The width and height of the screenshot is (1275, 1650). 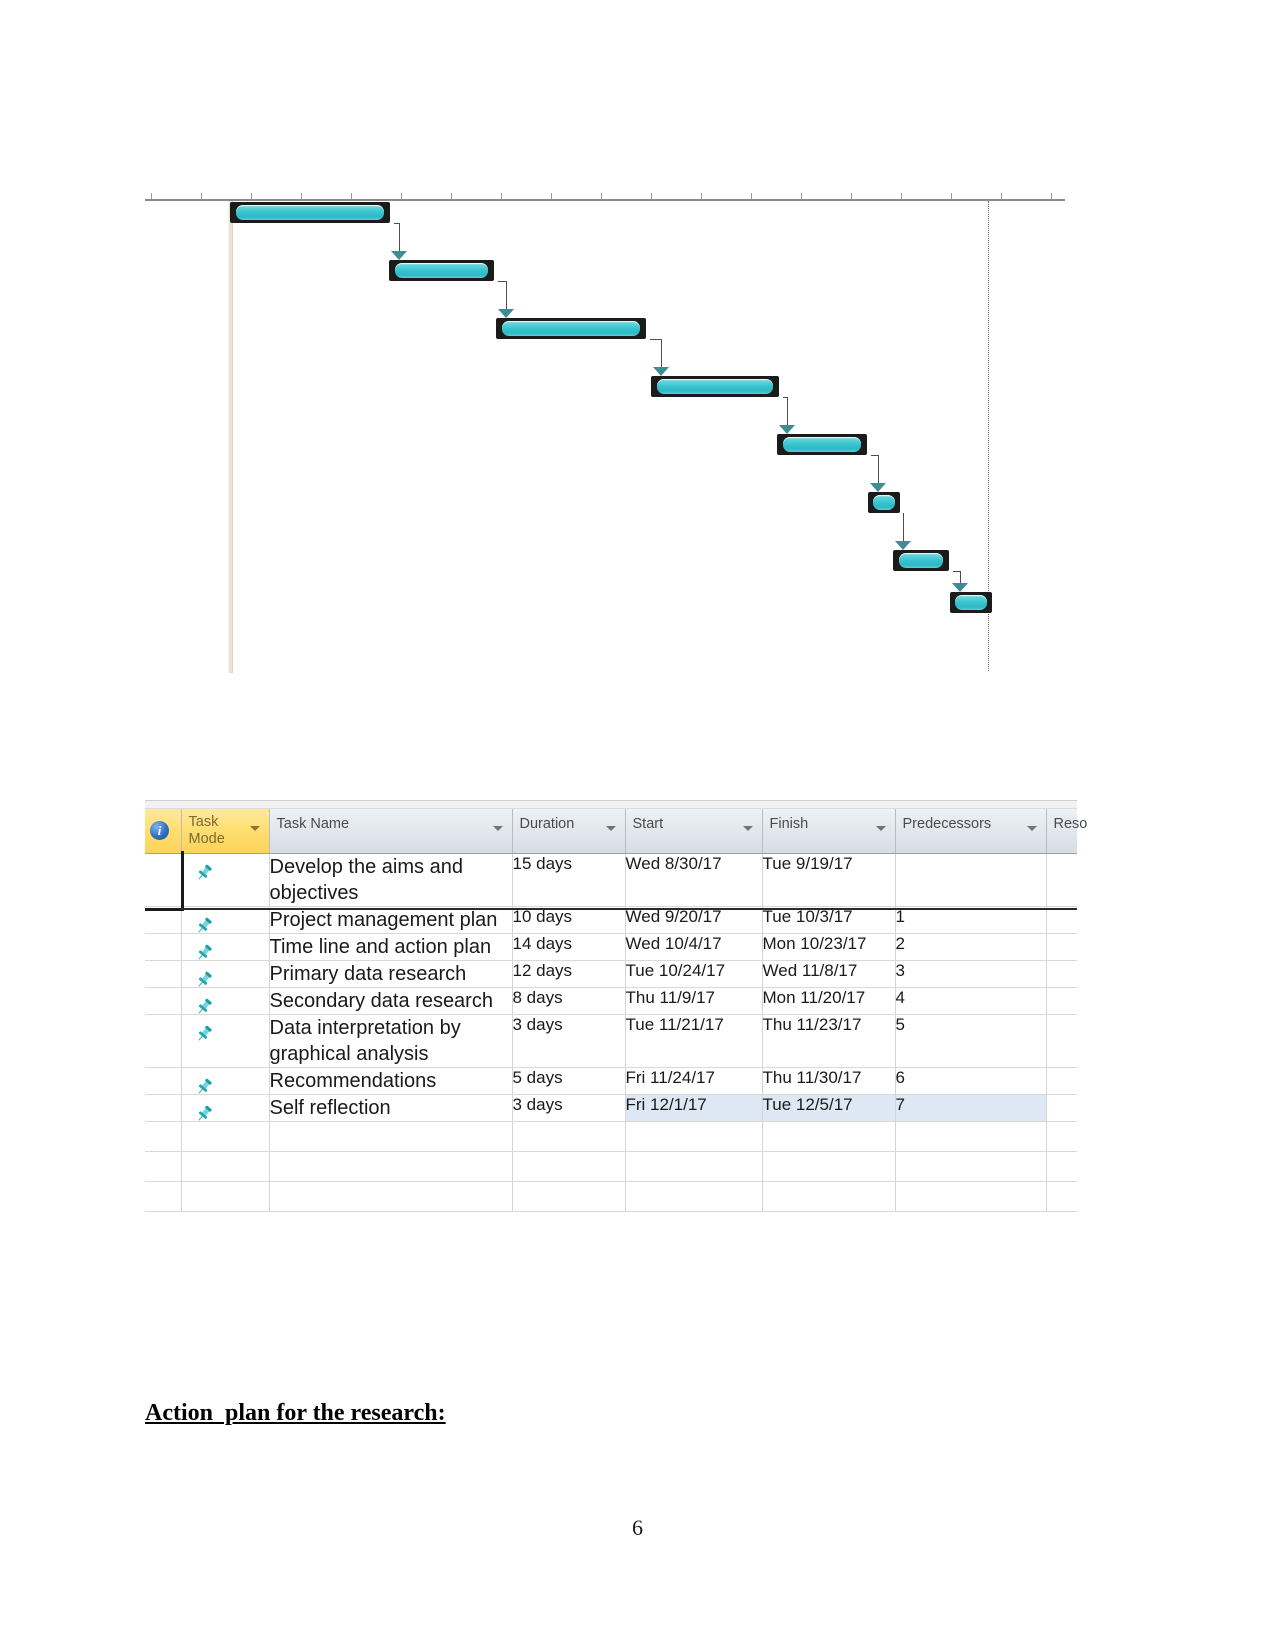 What do you see at coordinates (829, 1196) in the screenshot?
I see `cell-finish` at bounding box center [829, 1196].